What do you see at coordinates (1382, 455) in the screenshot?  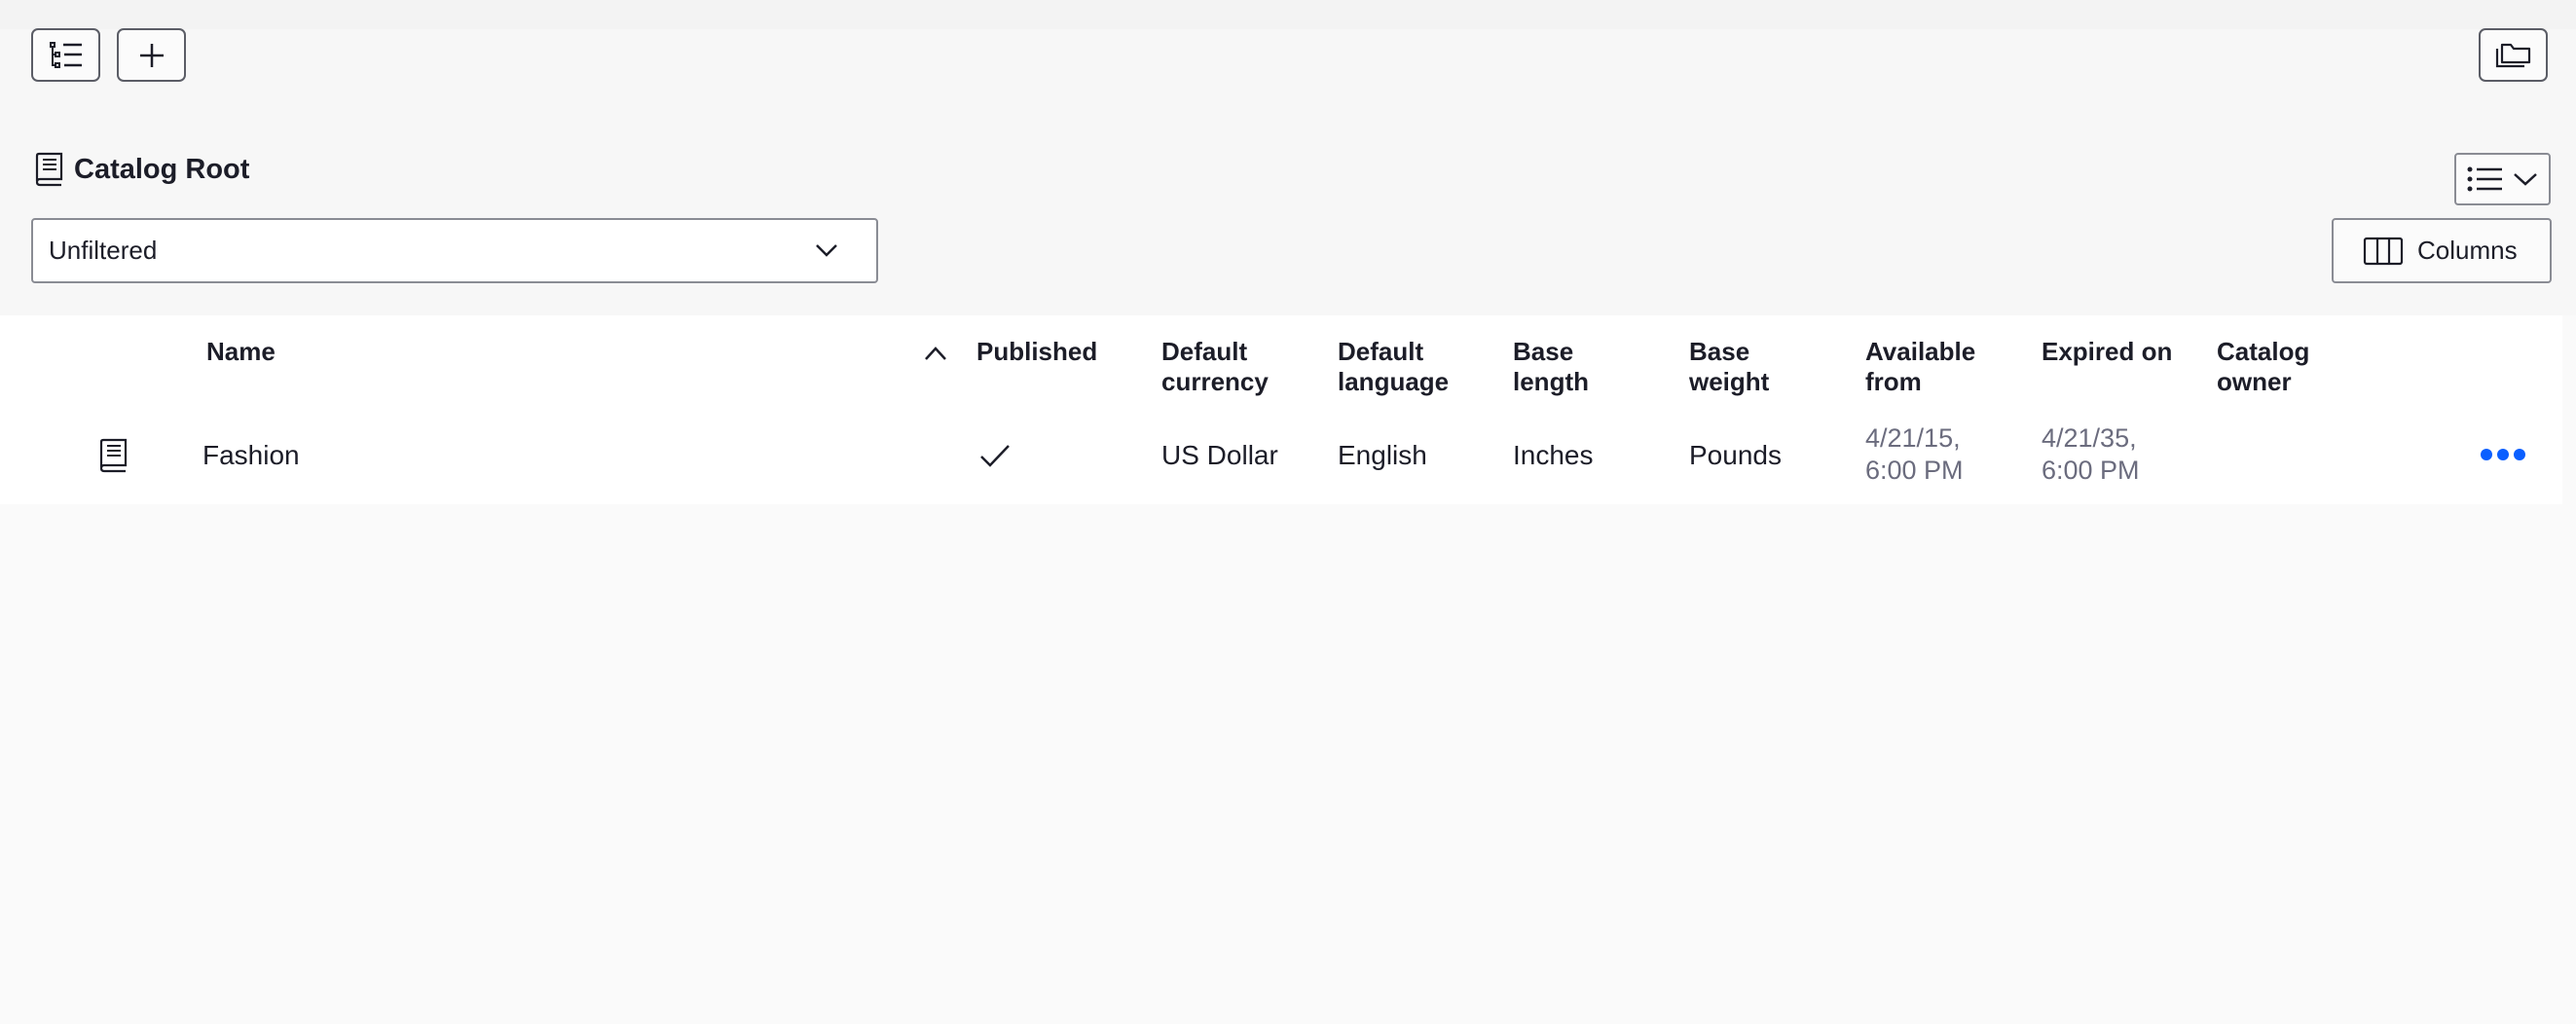 I see `row-default-language: English` at bounding box center [1382, 455].